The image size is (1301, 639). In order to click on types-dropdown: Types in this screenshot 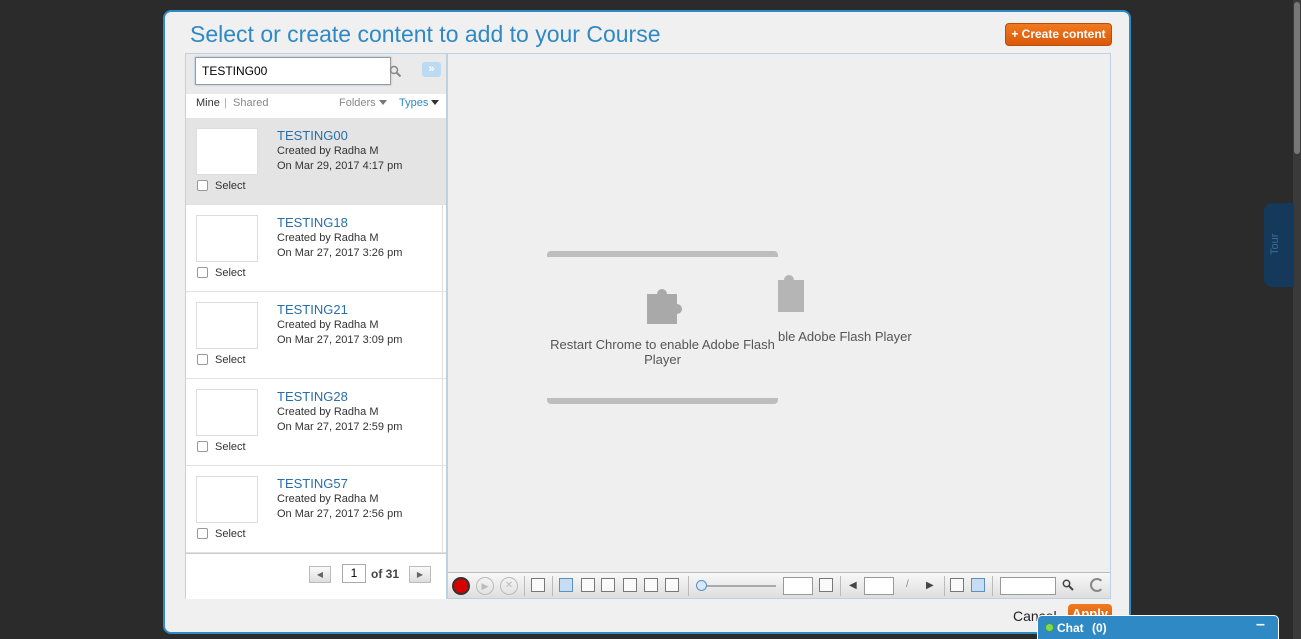, I will do `click(419, 103)`.